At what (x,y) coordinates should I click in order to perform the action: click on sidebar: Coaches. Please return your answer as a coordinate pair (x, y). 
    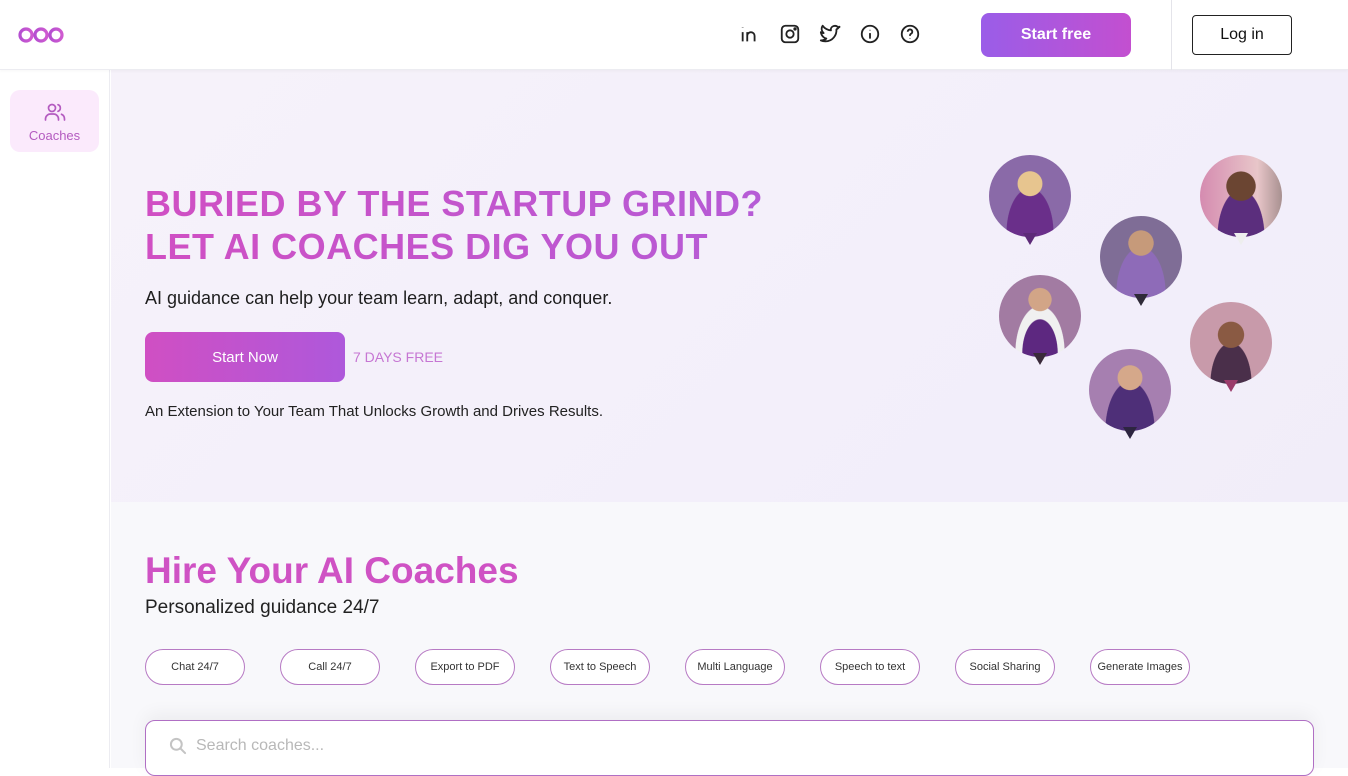
    Looking at the image, I should click on (55, 419).